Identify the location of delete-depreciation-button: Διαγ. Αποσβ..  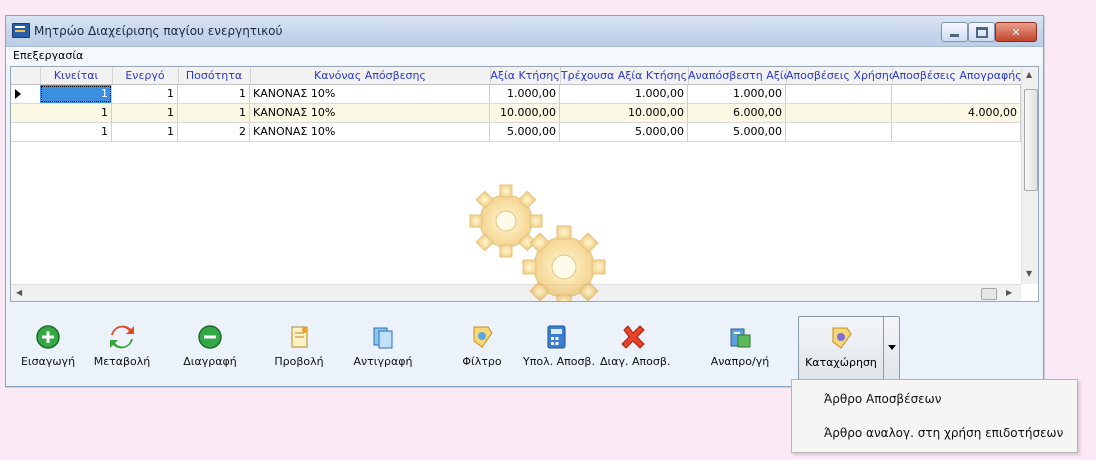
(635, 348).